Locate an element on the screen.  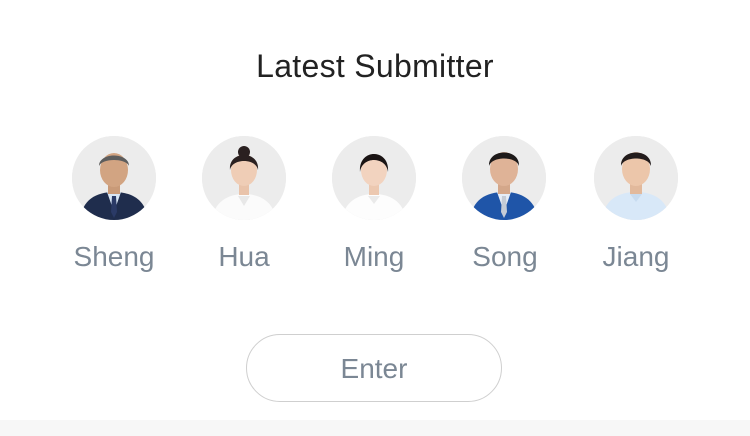
avatar-song is located at coordinates (504, 178).